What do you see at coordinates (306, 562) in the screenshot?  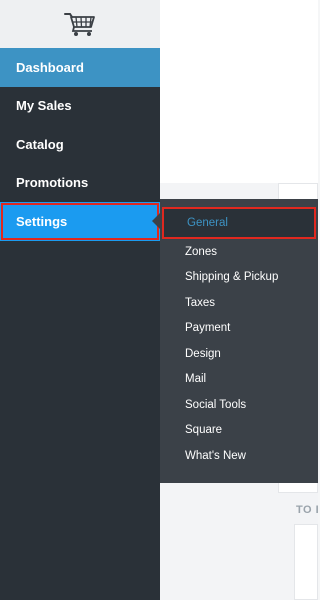 I see `content-card-secondary` at bounding box center [306, 562].